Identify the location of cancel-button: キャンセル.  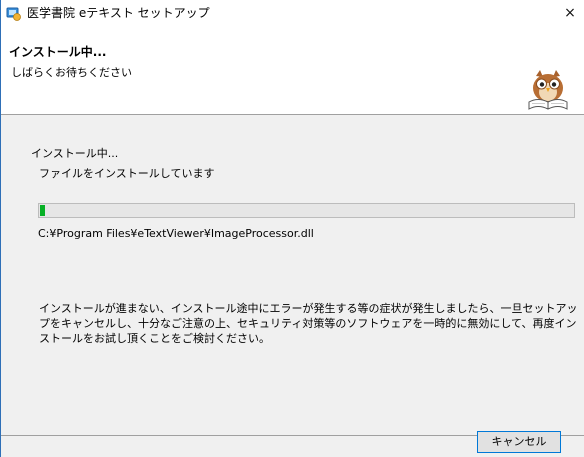
(519, 442).